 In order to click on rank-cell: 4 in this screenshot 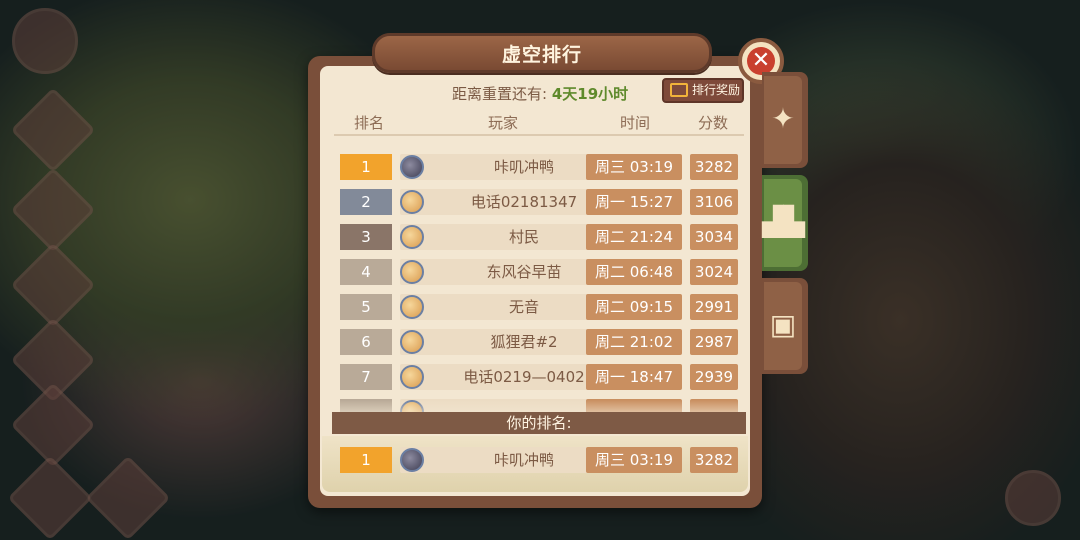, I will do `click(366, 272)`.